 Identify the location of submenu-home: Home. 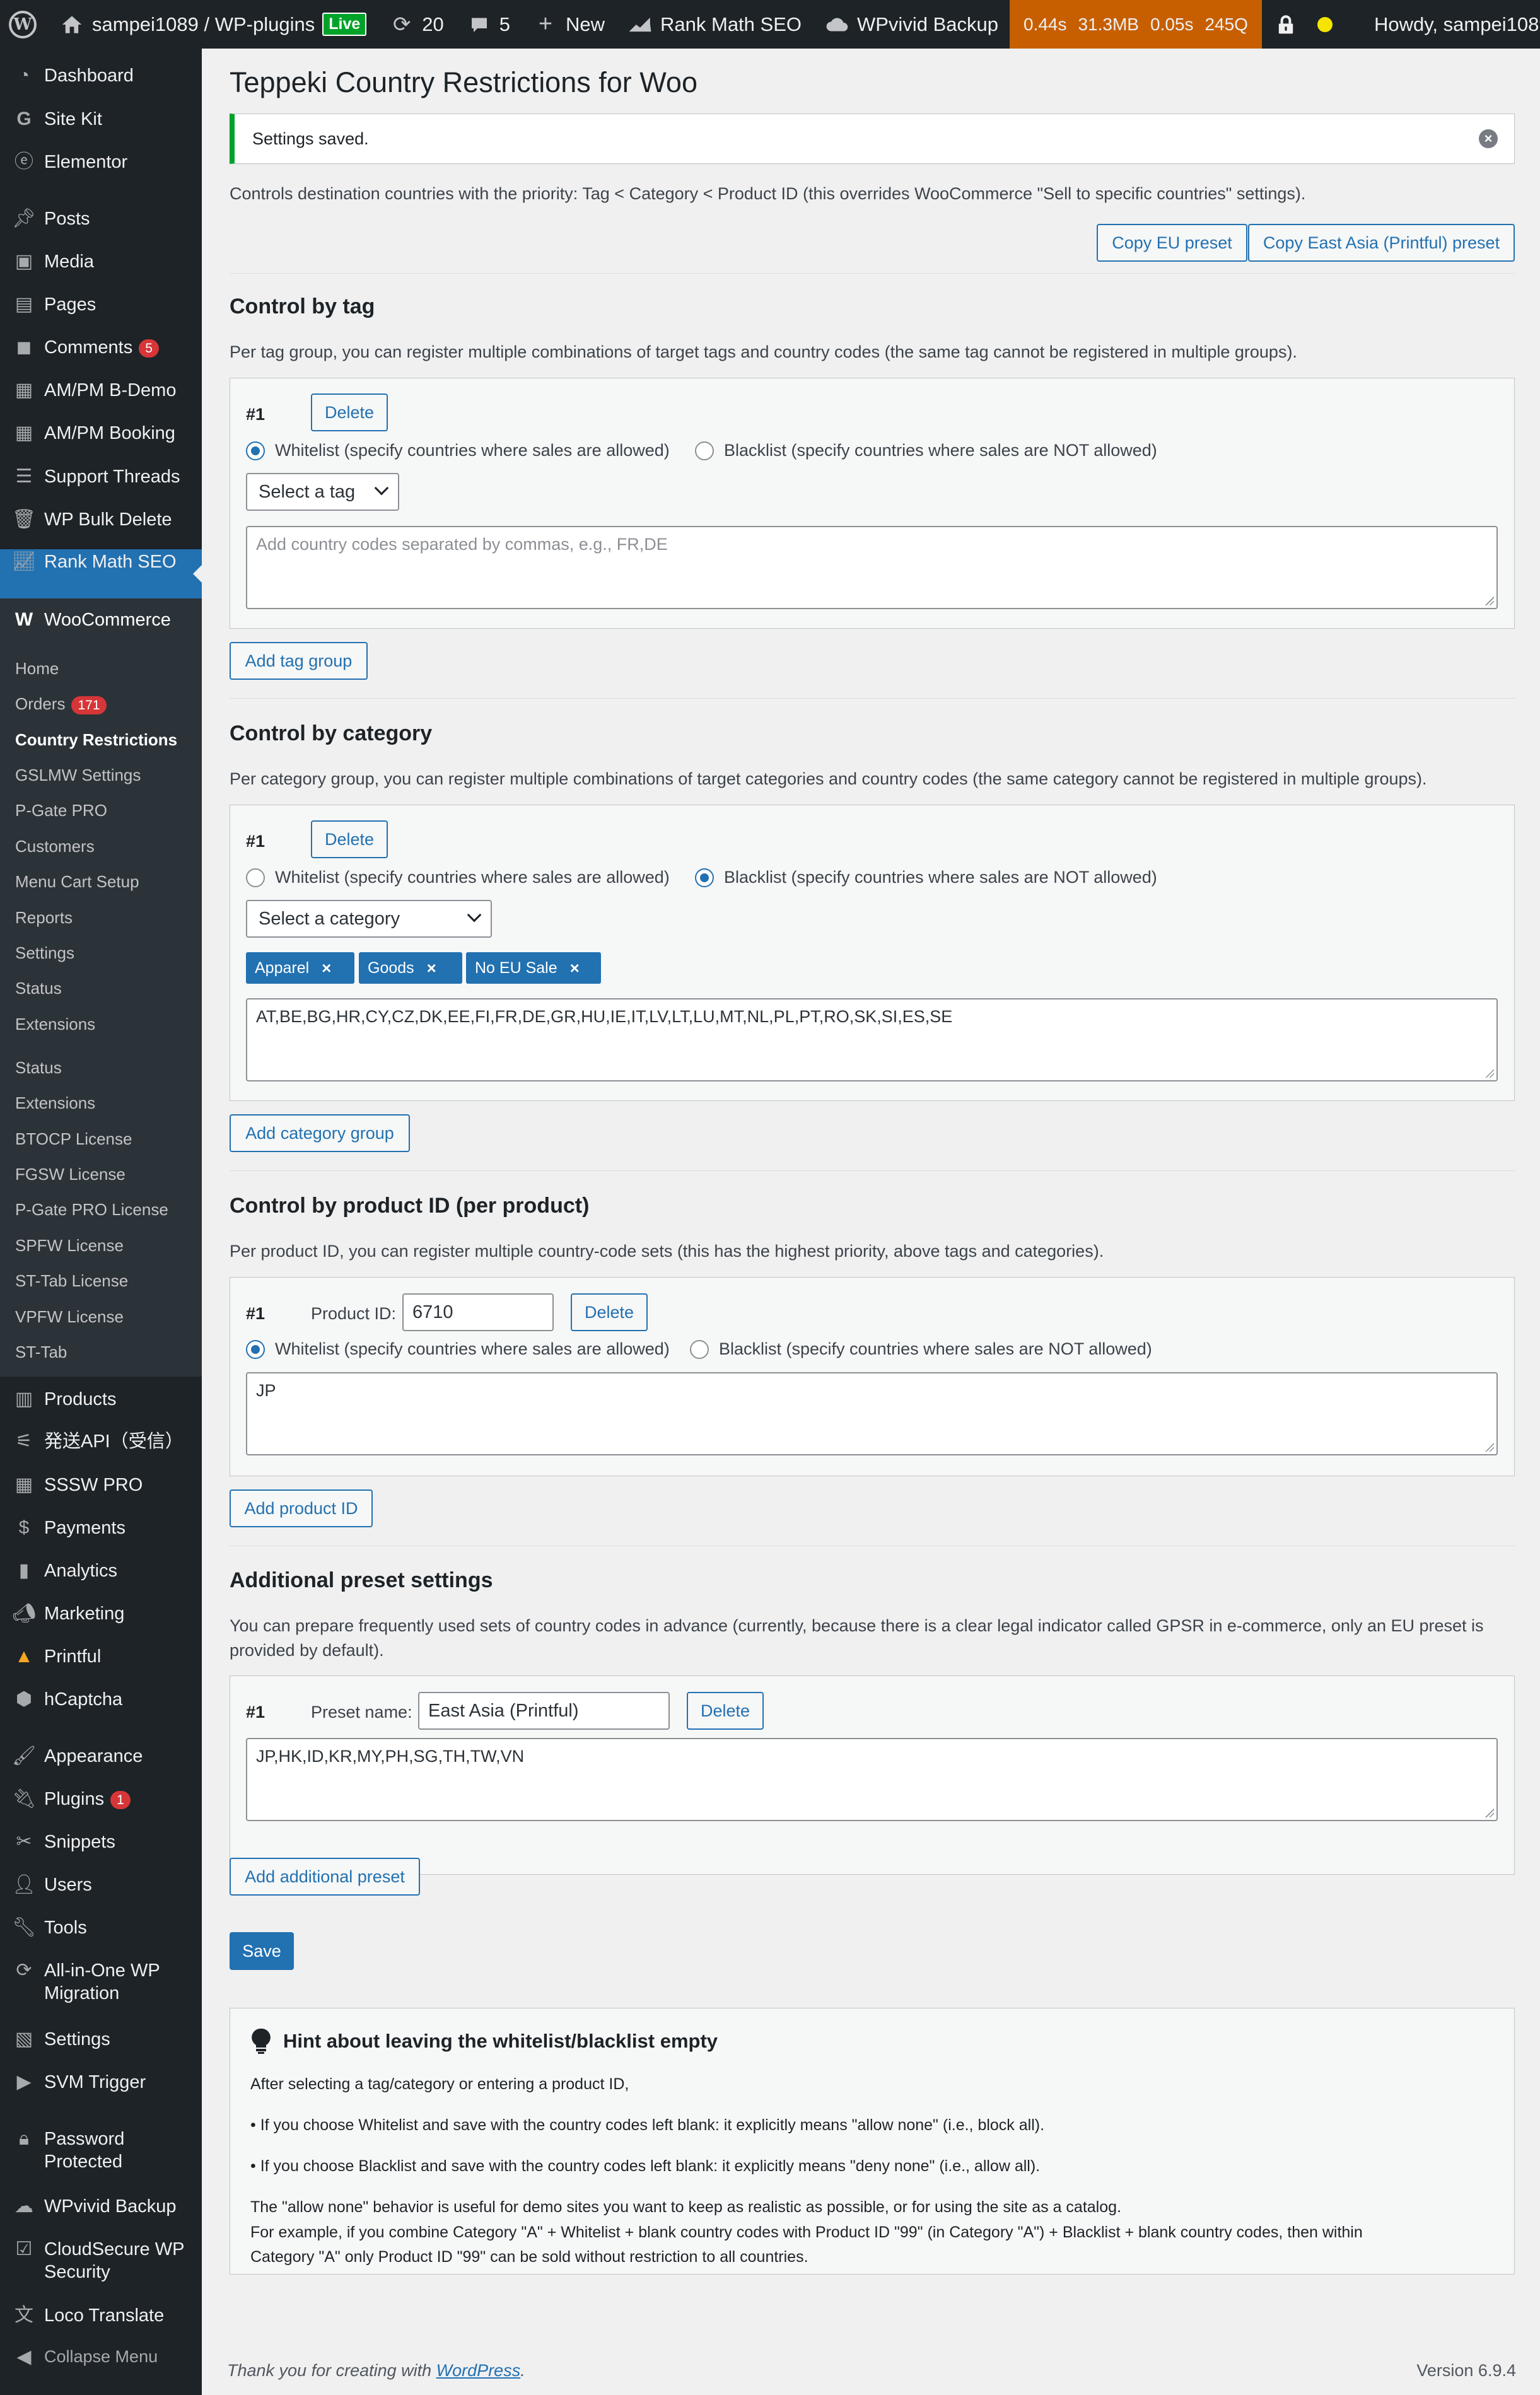
(37, 669).